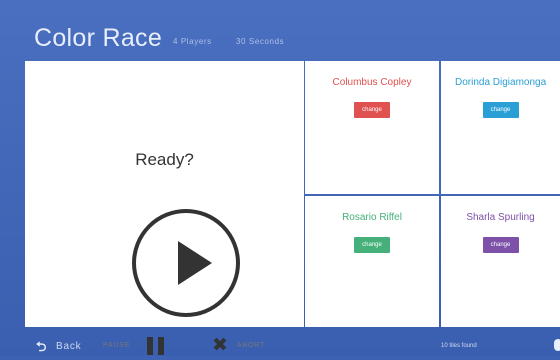 The height and width of the screenshot is (360, 560). Describe the element at coordinates (372, 82) in the screenshot. I see `player-name: Columbus Copley` at that location.